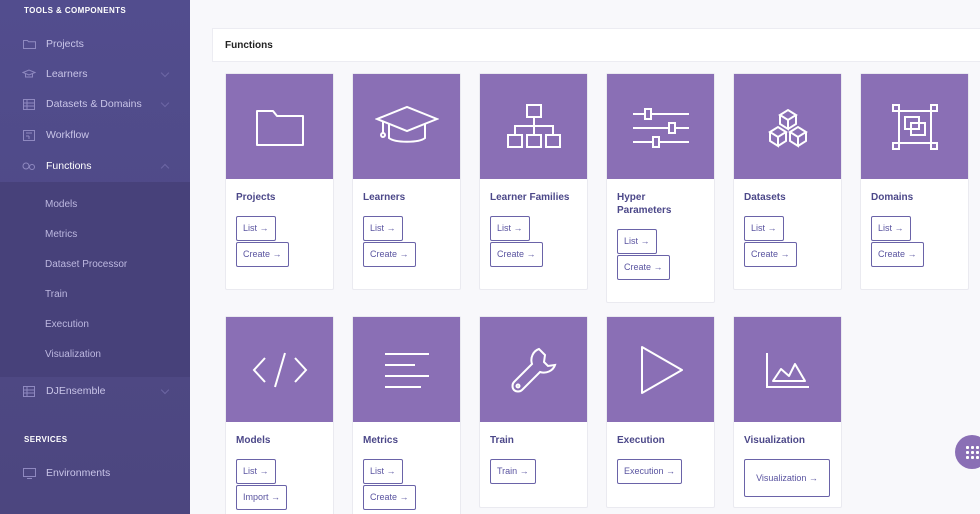 The image size is (980, 514). Describe the element at coordinates (533, 181) in the screenshot. I see `card-learner-families: Learner Families List → Create →` at that location.